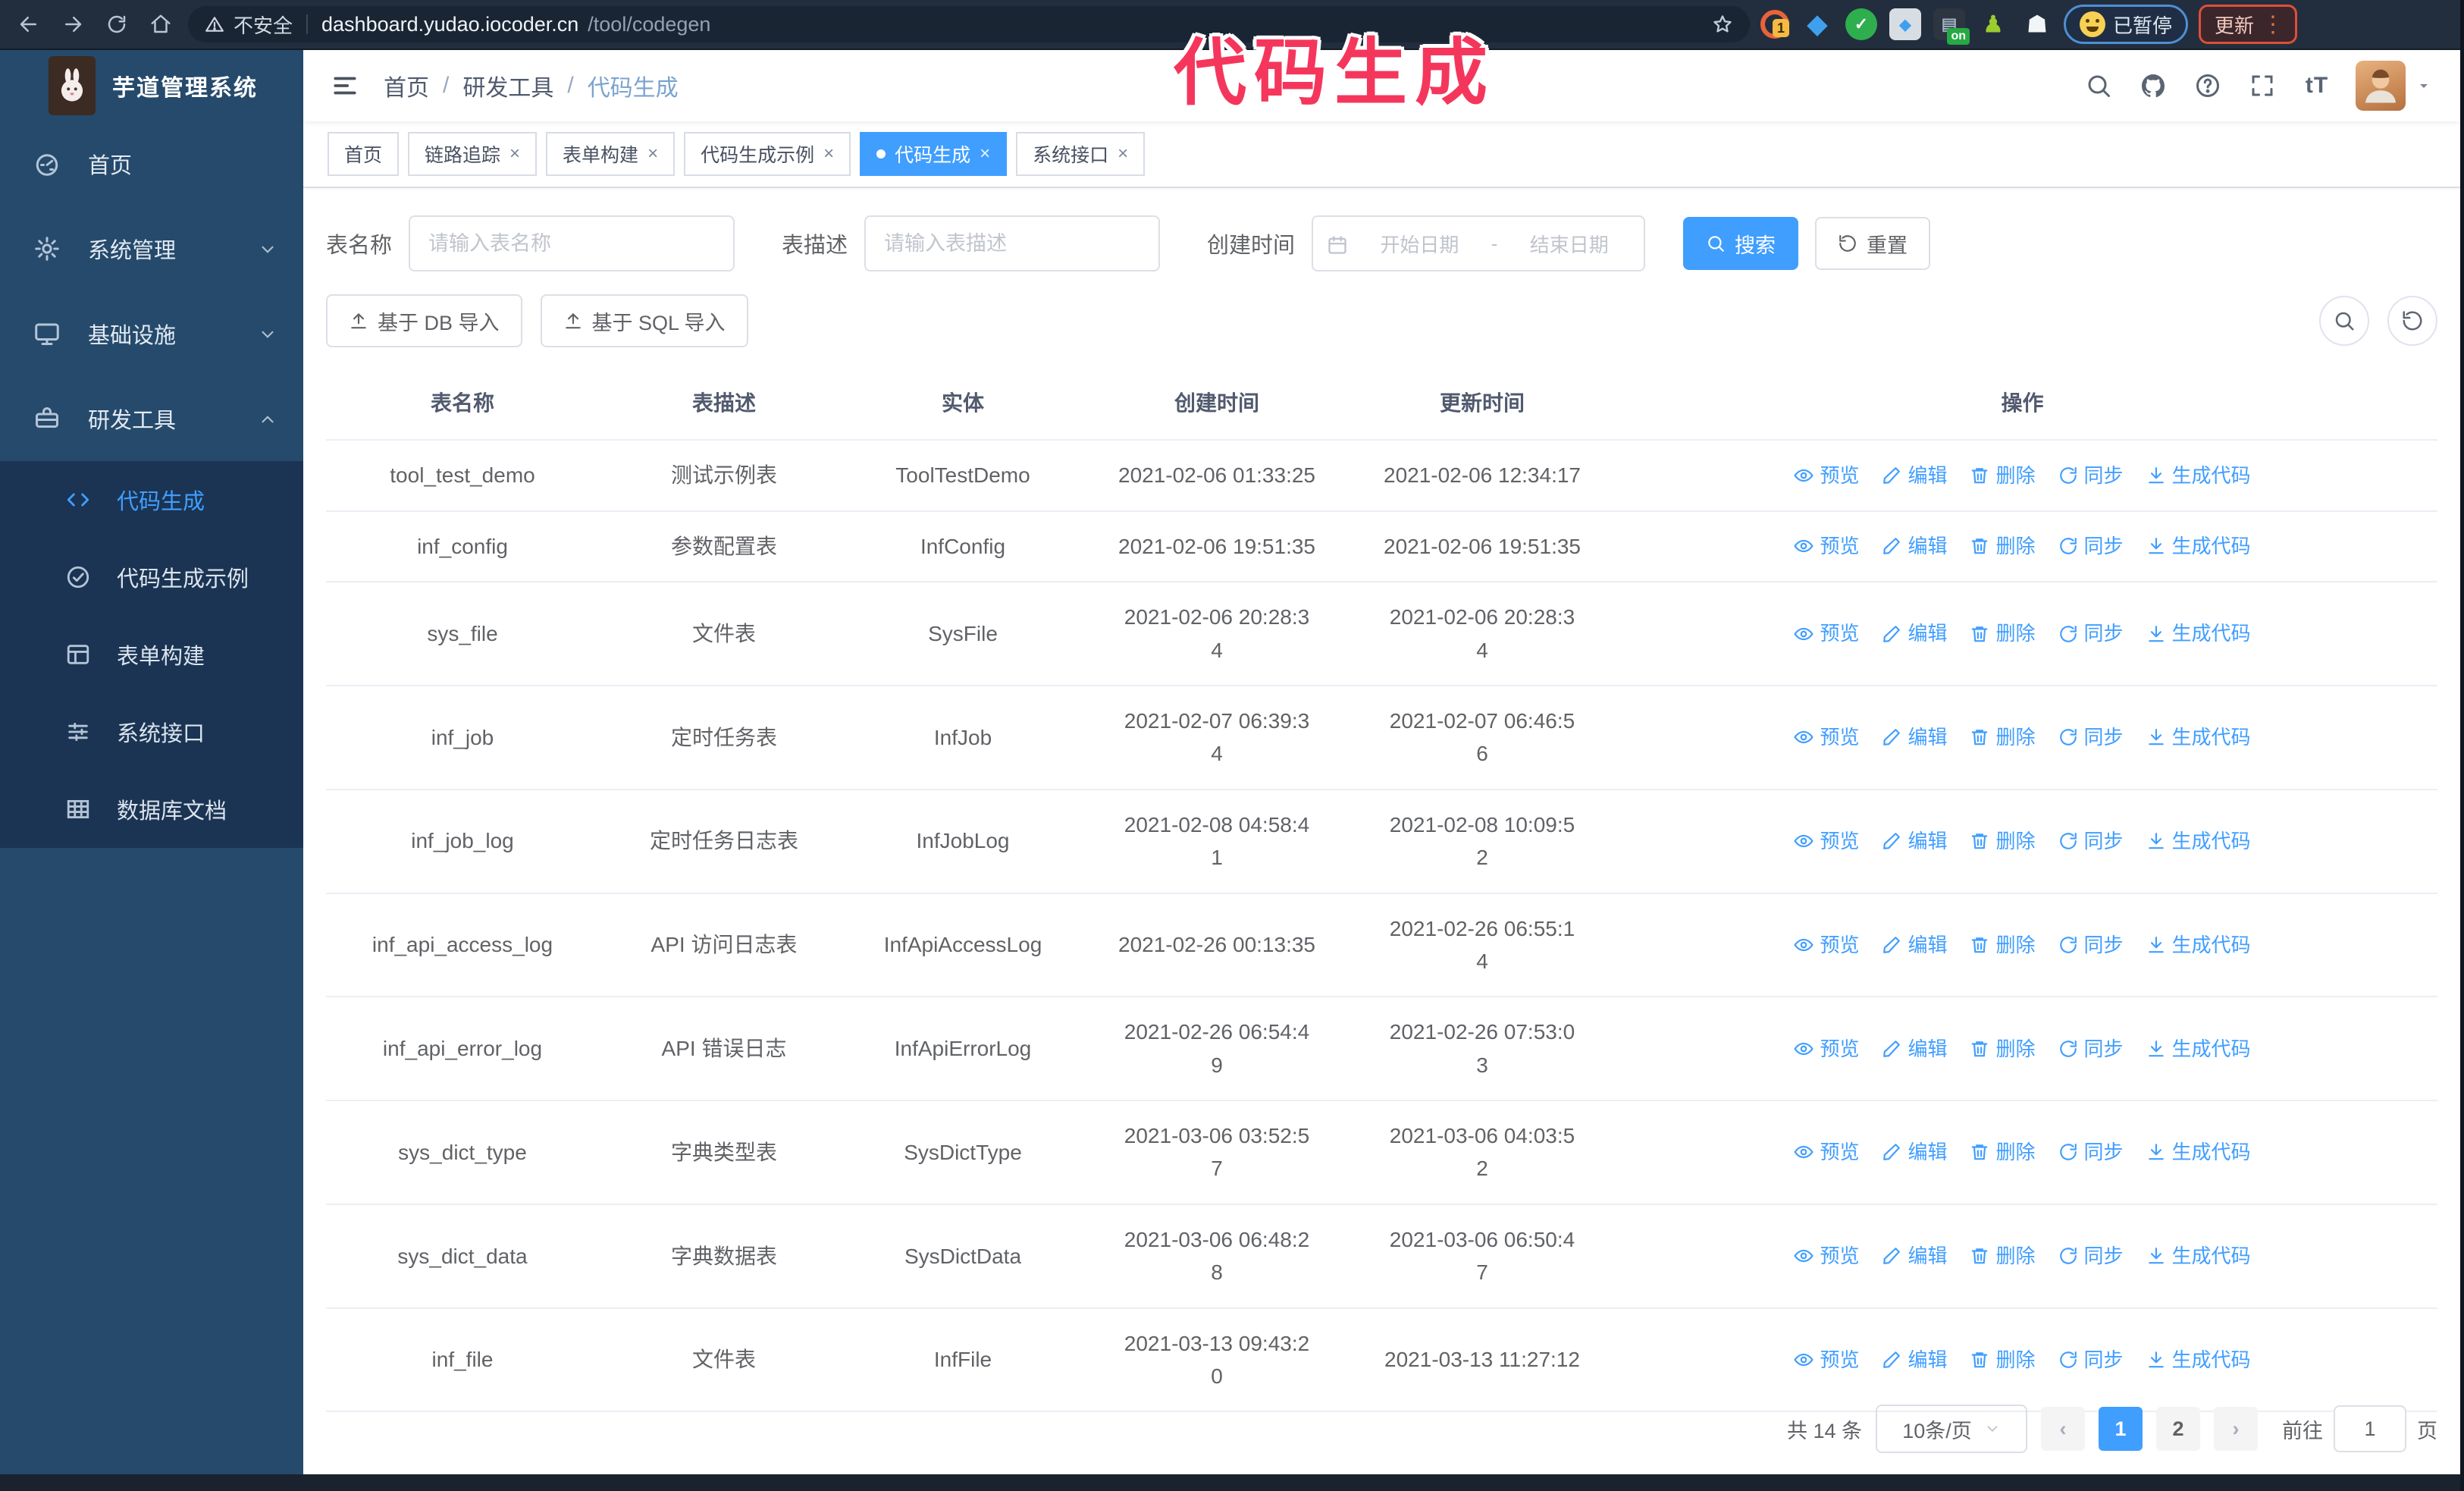 The width and height of the screenshot is (2464, 1491). What do you see at coordinates (151, 809) in the screenshot?
I see `sidebar-item-db-docs: 数据库文档` at bounding box center [151, 809].